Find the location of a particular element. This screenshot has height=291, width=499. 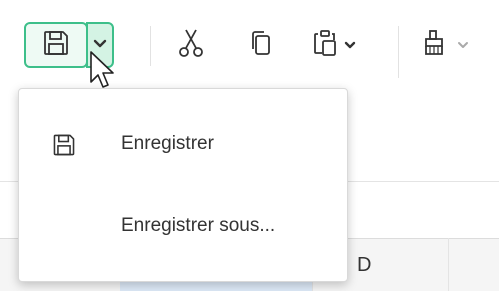

copy-icon is located at coordinates (261, 45).